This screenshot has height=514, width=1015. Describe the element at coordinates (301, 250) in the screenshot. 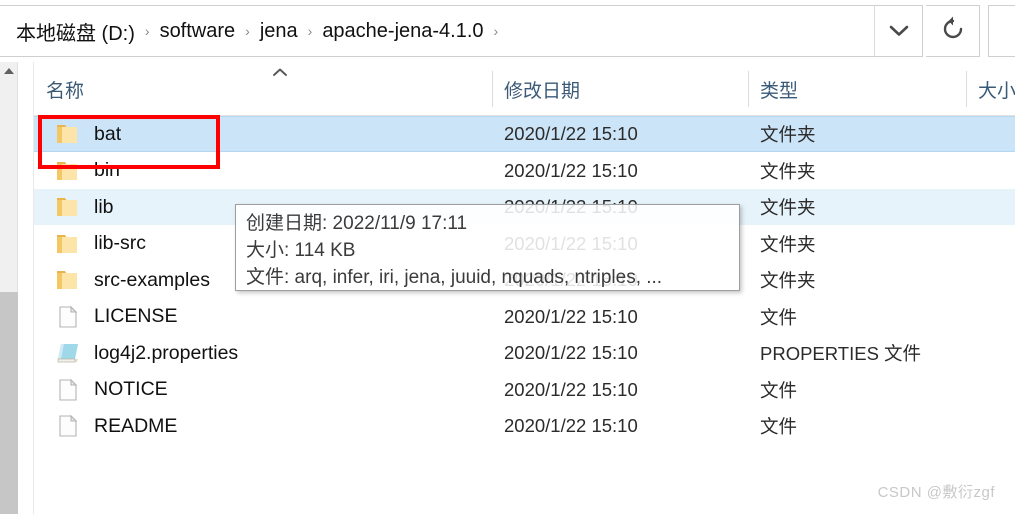

I see `tooltip-line-size: 大小: 114 KB` at that location.